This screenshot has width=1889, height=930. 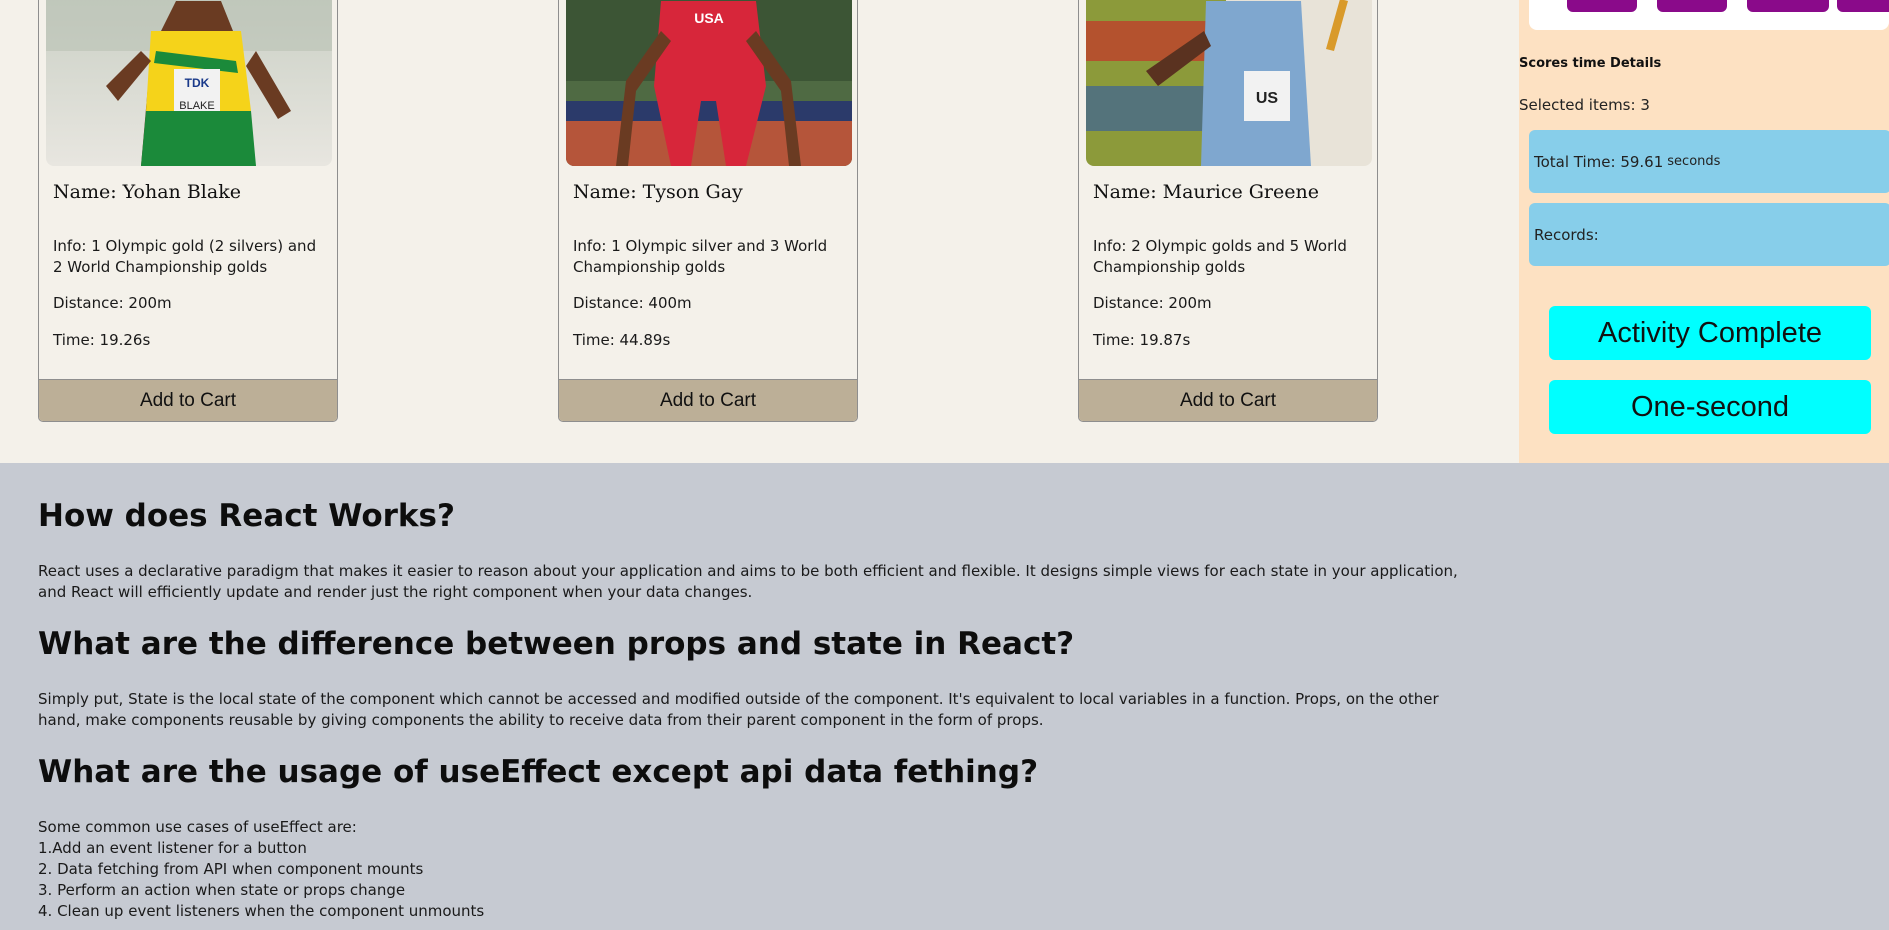 What do you see at coordinates (622, 340) in the screenshot?
I see `athlete-time: Time: 44.89s` at bounding box center [622, 340].